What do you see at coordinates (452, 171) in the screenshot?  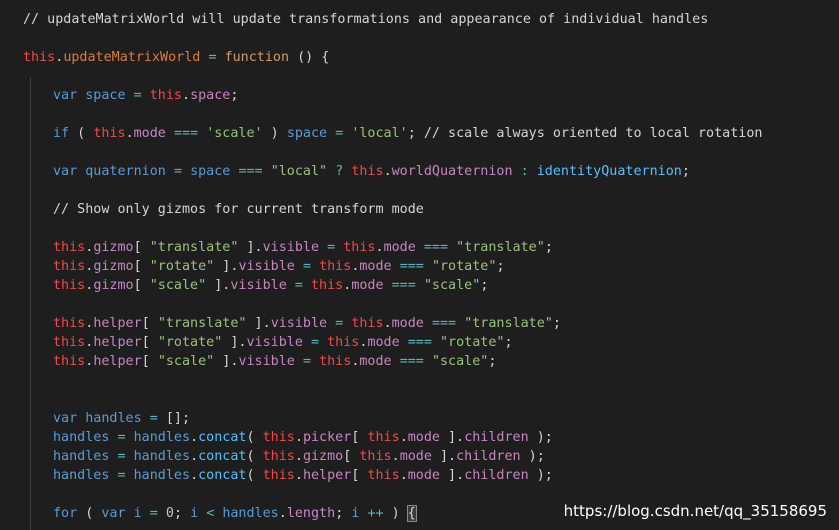 I see `code-token: worldQuaternion` at bounding box center [452, 171].